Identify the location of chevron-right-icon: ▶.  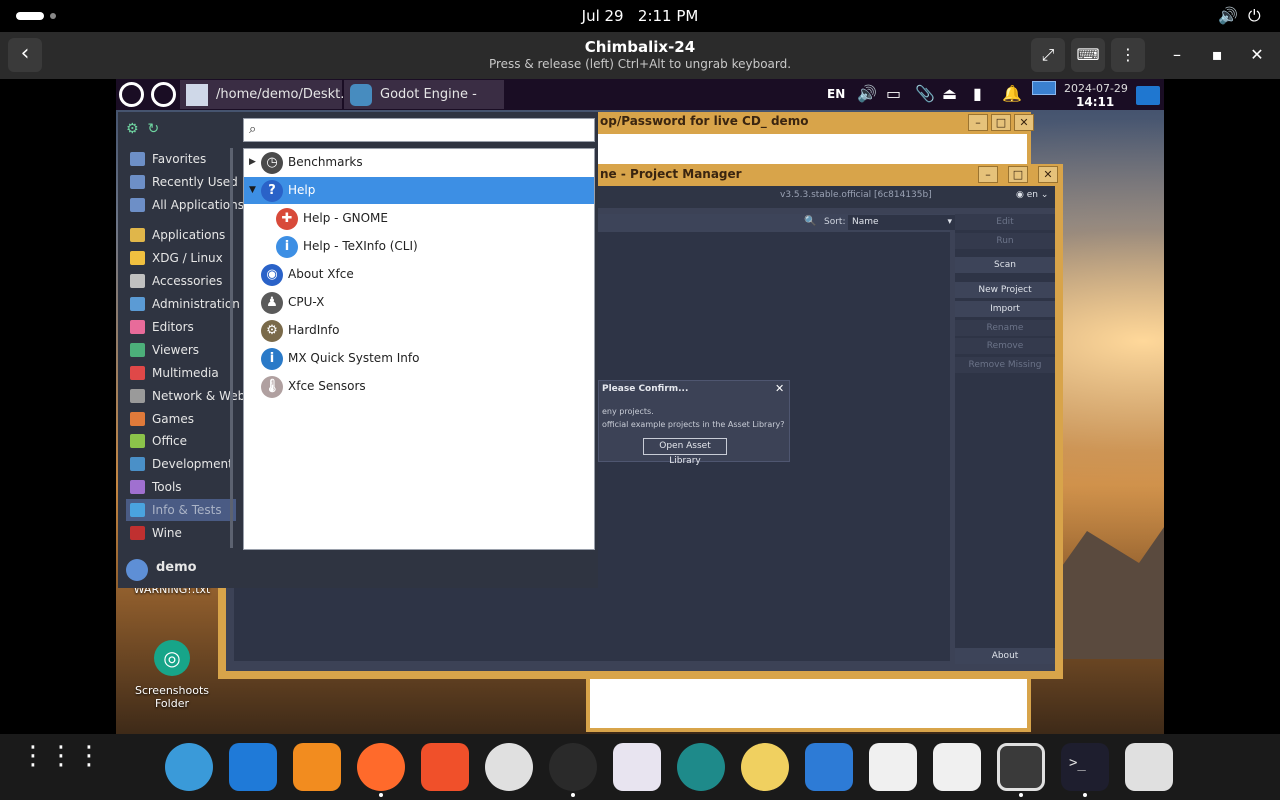
(252, 162).